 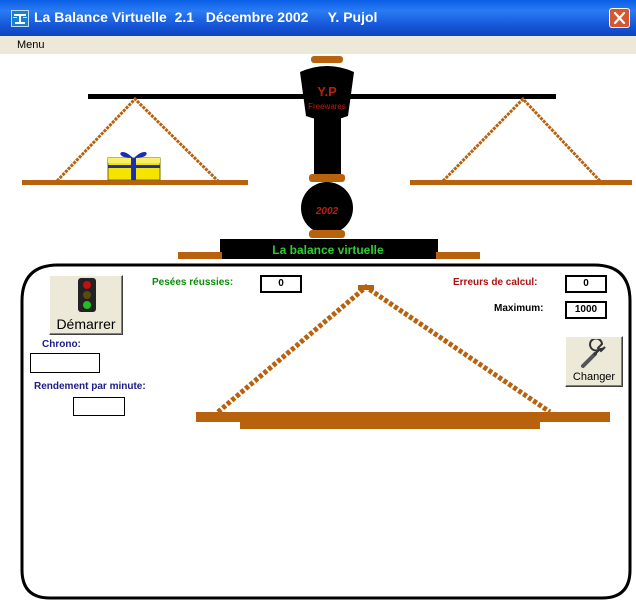 What do you see at coordinates (327, 106) in the screenshot?
I see `logo-subtitle: Freewares` at bounding box center [327, 106].